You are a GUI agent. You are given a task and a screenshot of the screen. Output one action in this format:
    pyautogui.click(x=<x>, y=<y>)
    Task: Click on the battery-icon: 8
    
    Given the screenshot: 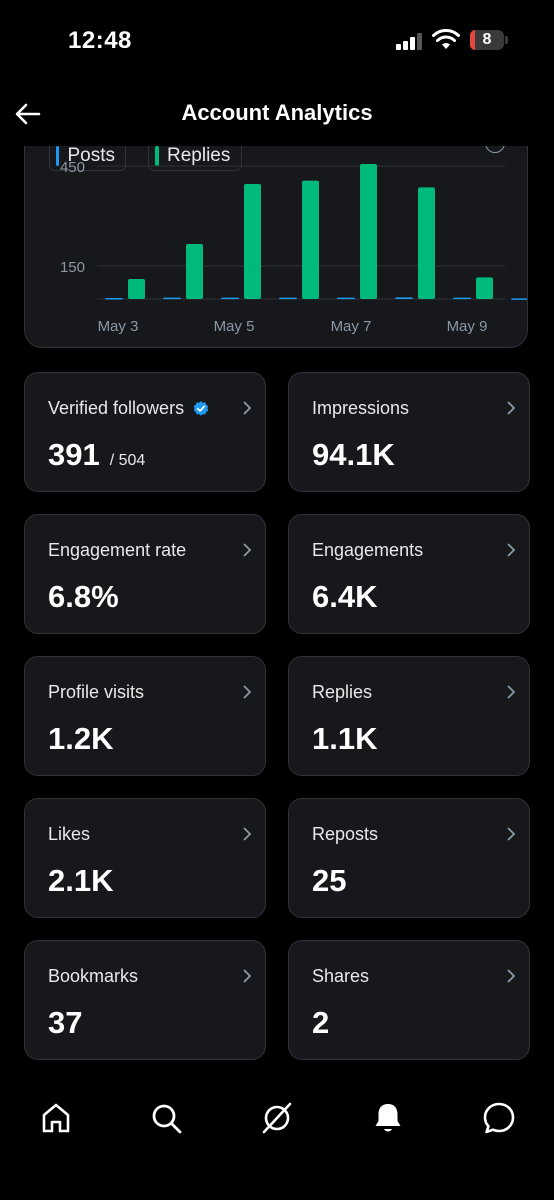 What is the action you would take?
    pyautogui.click(x=487, y=40)
    